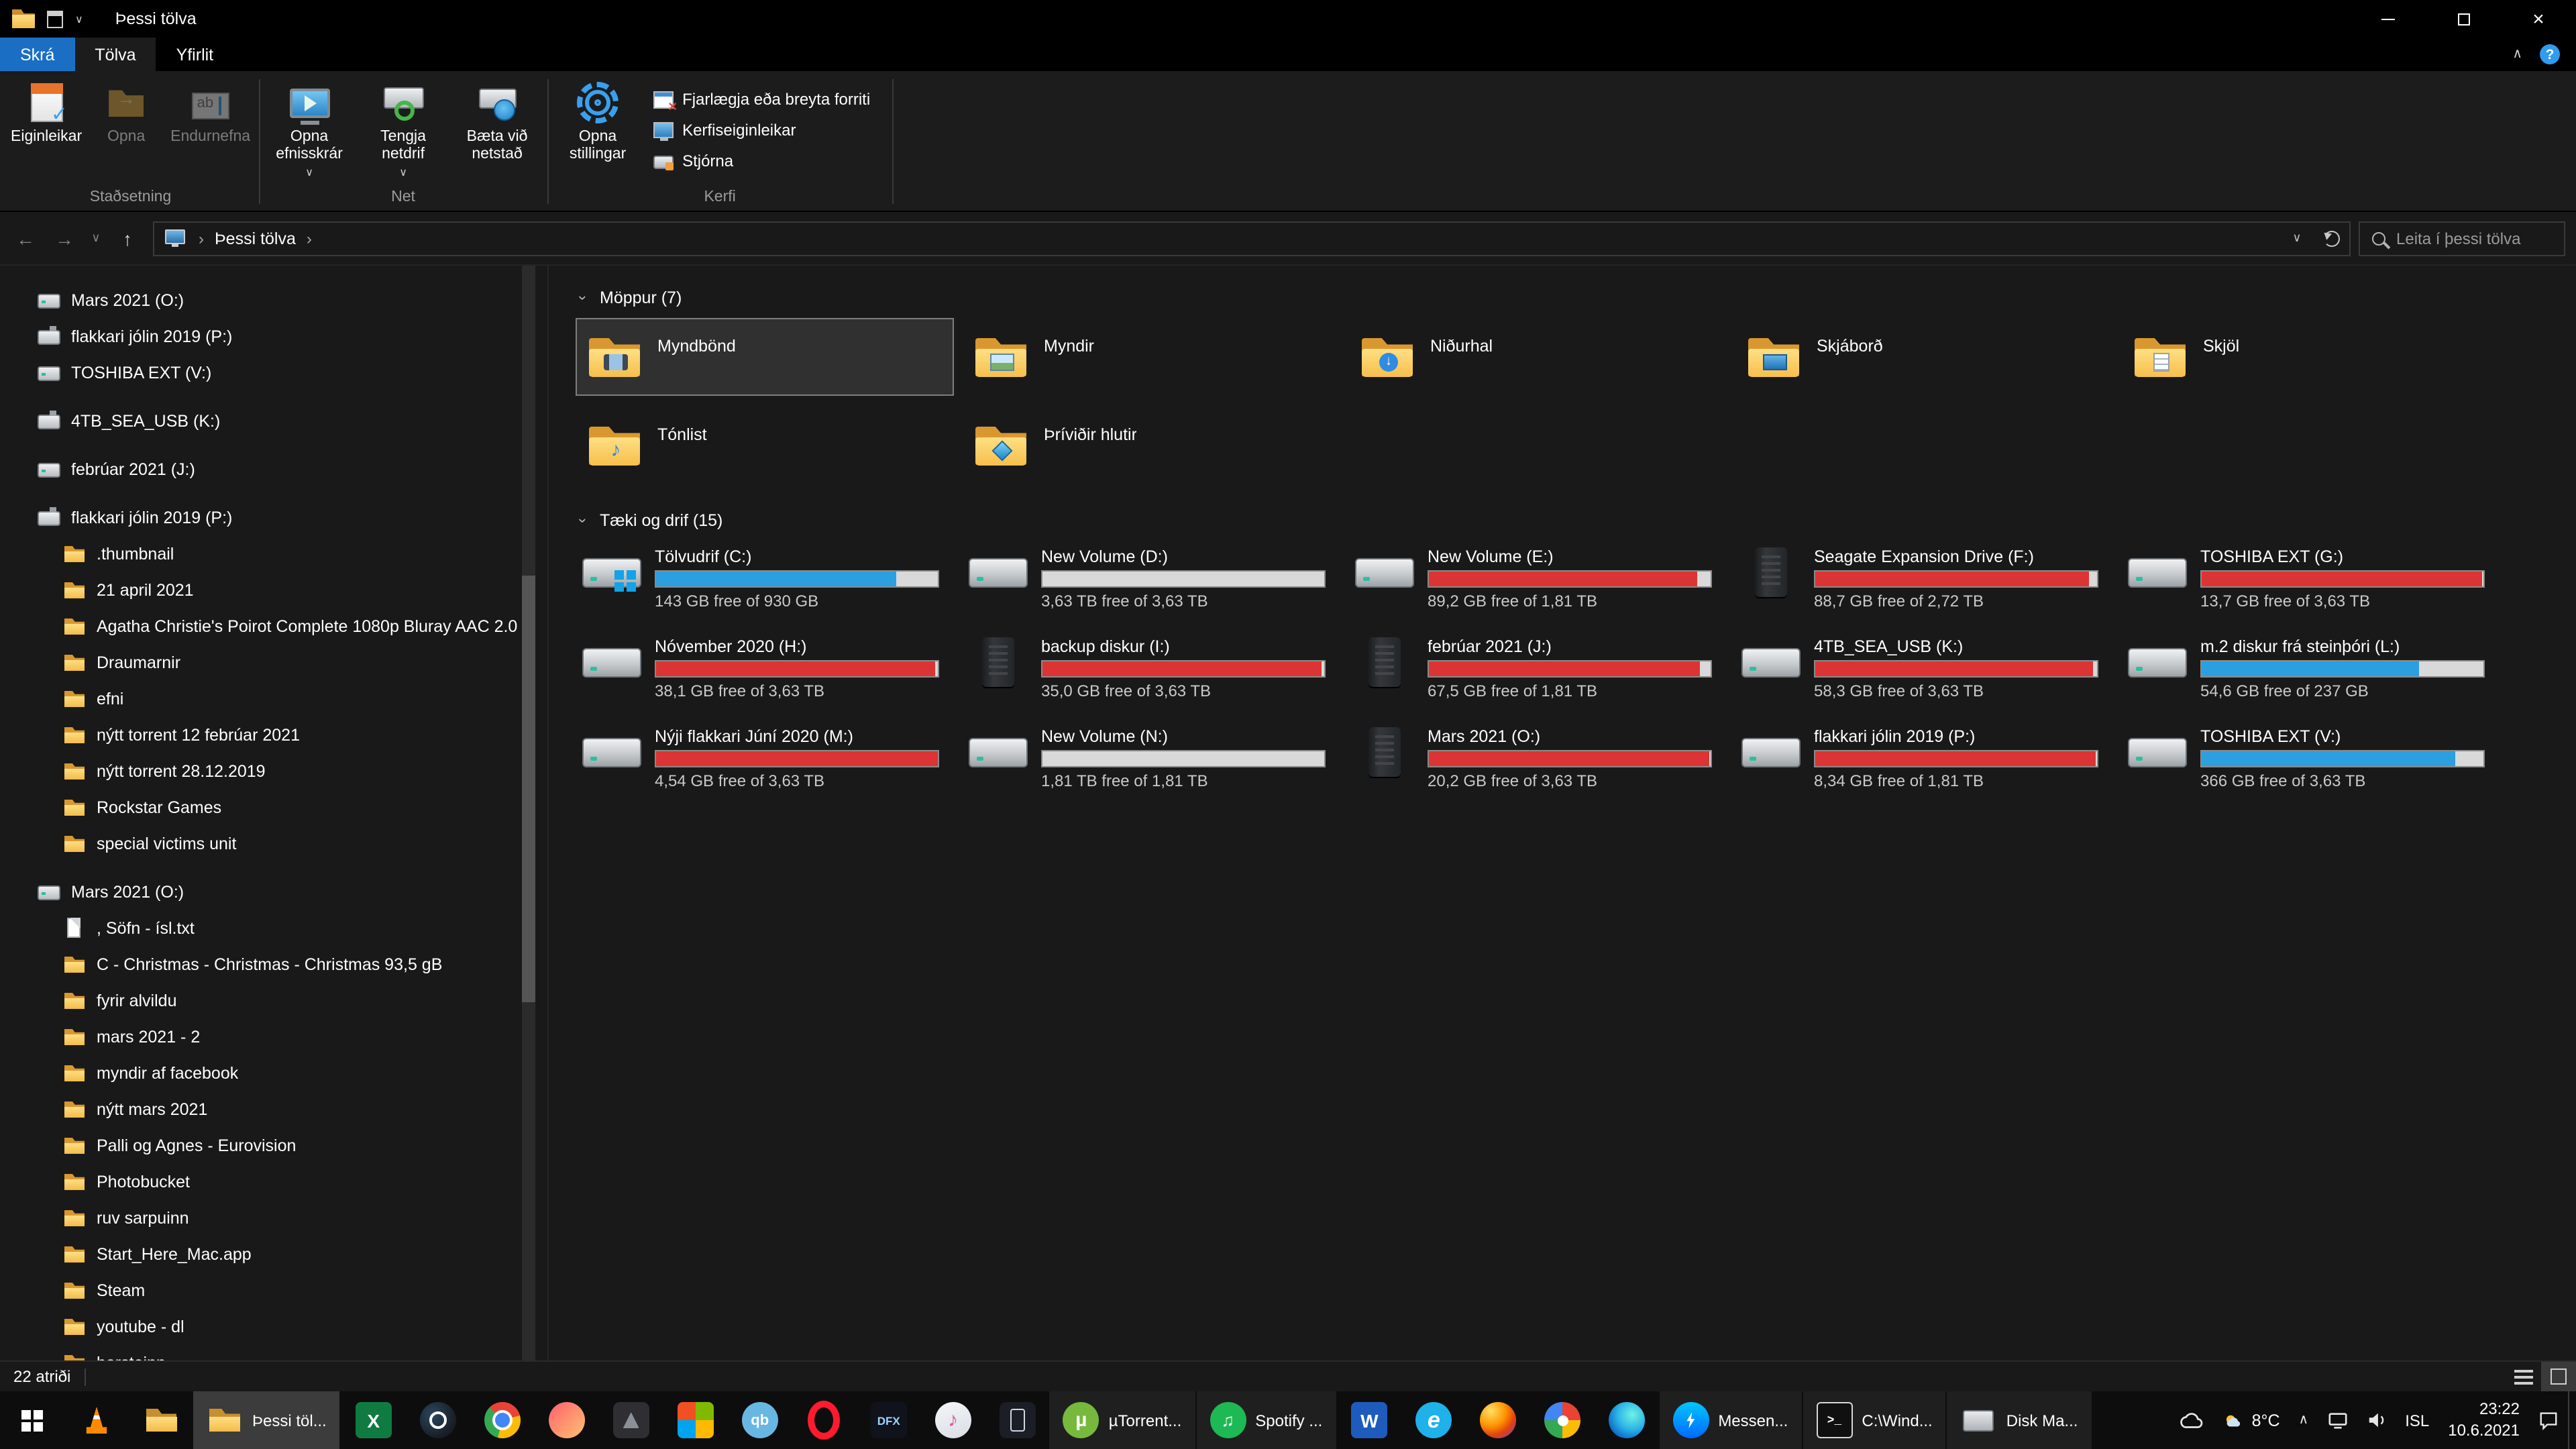 This screenshot has height=1449, width=2576. I want to click on clock: 23:22 10.6.2021, so click(2483, 1420).